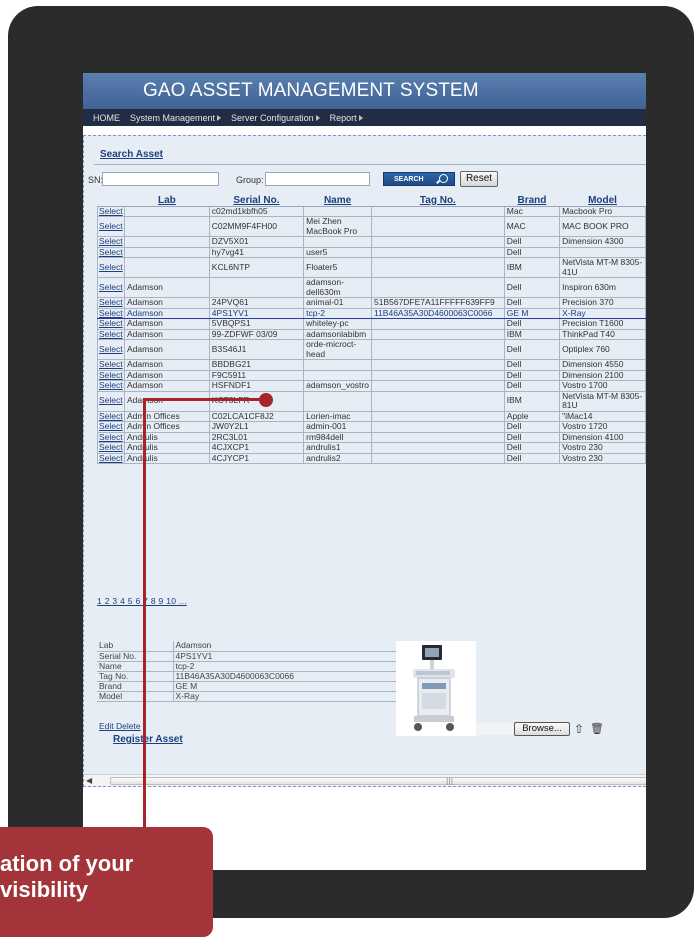 Image resolution: width=695 pixels, height=937 pixels. Describe the element at coordinates (256, 334) in the screenshot. I see `cell-serial: 99-ZDFWF 03/09` at that location.